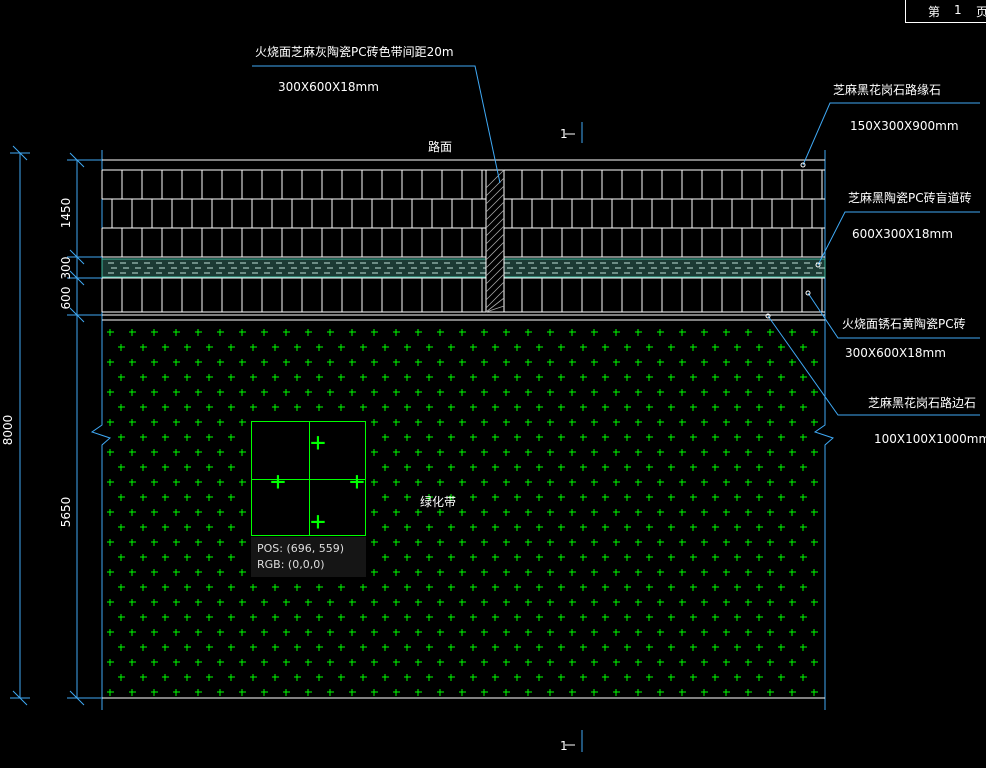 This screenshot has height=768, width=986. I want to click on page-prefix: 第, so click(934, 12).